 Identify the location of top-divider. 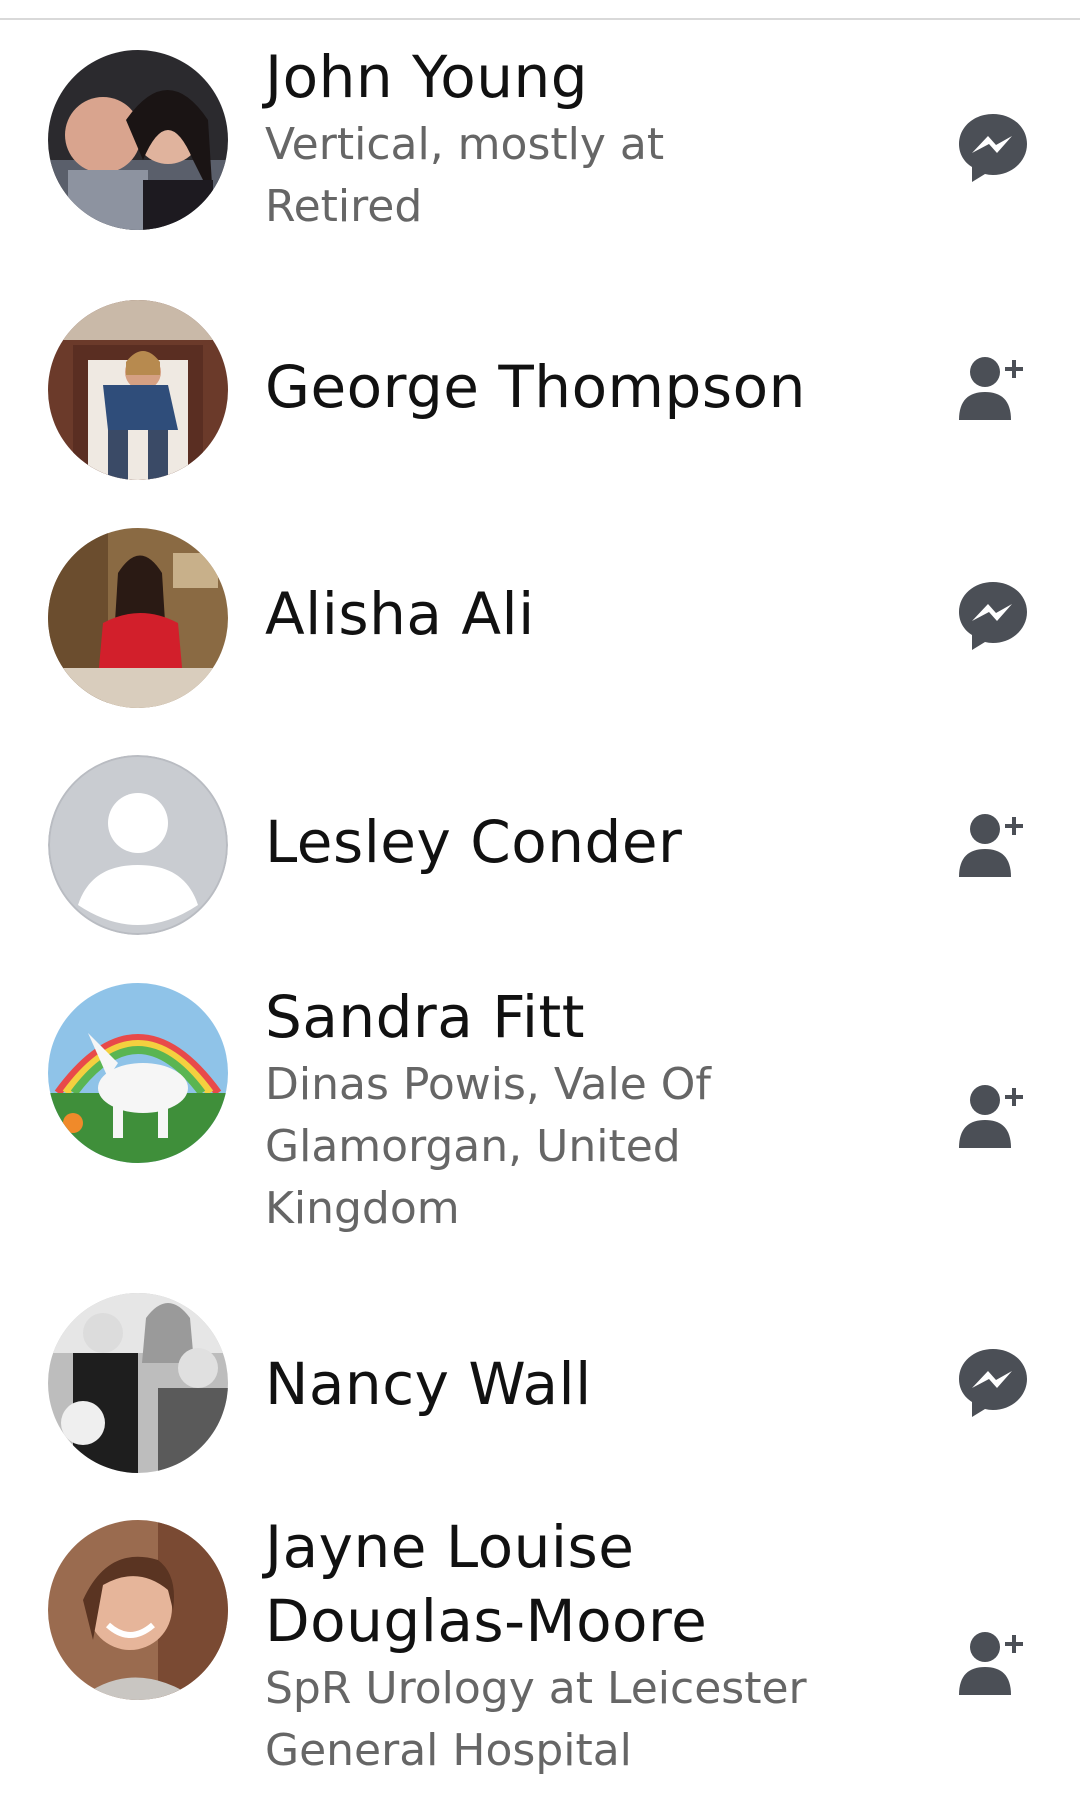
(540, 10).